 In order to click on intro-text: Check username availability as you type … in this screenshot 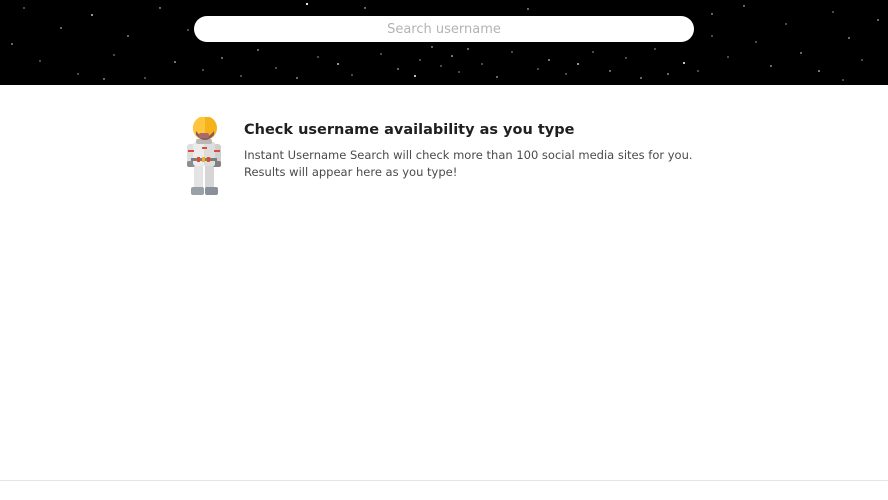, I will do `click(474, 151)`.